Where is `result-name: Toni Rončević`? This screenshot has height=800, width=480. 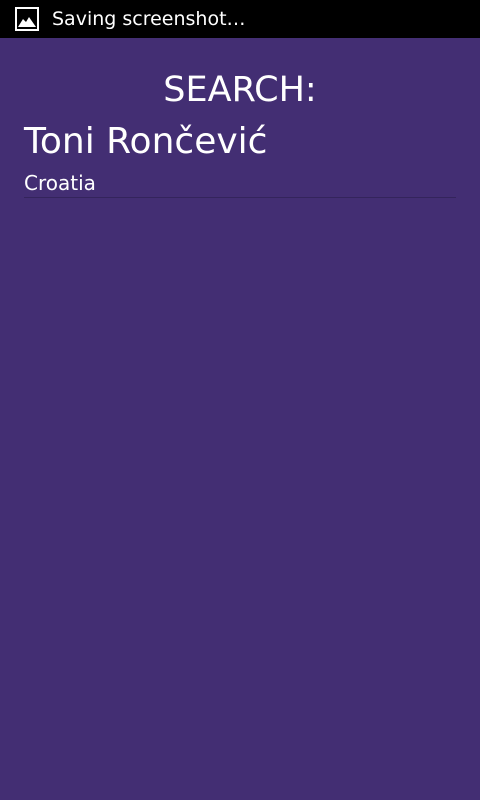 result-name: Toni Rončević is located at coordinates (146, 141).